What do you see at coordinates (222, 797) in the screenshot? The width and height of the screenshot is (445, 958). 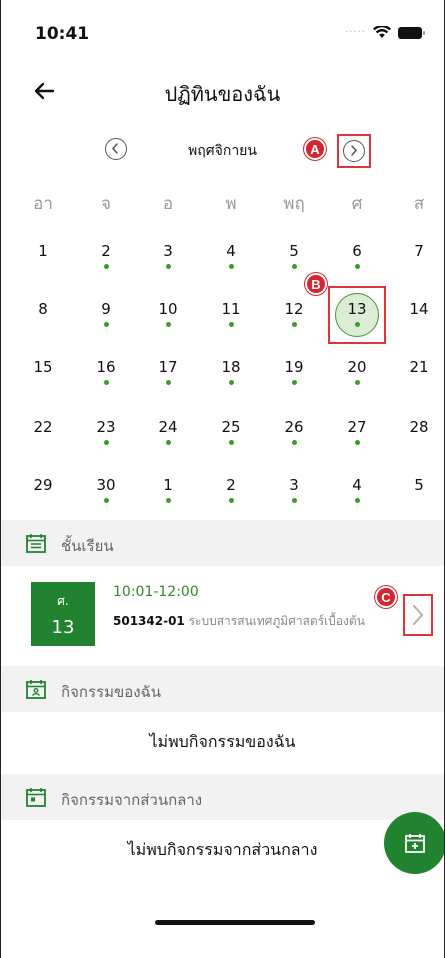 I see `central-activities-header: กิจกรรมจากส่วนกลาง` at bounding box center [222, 797].